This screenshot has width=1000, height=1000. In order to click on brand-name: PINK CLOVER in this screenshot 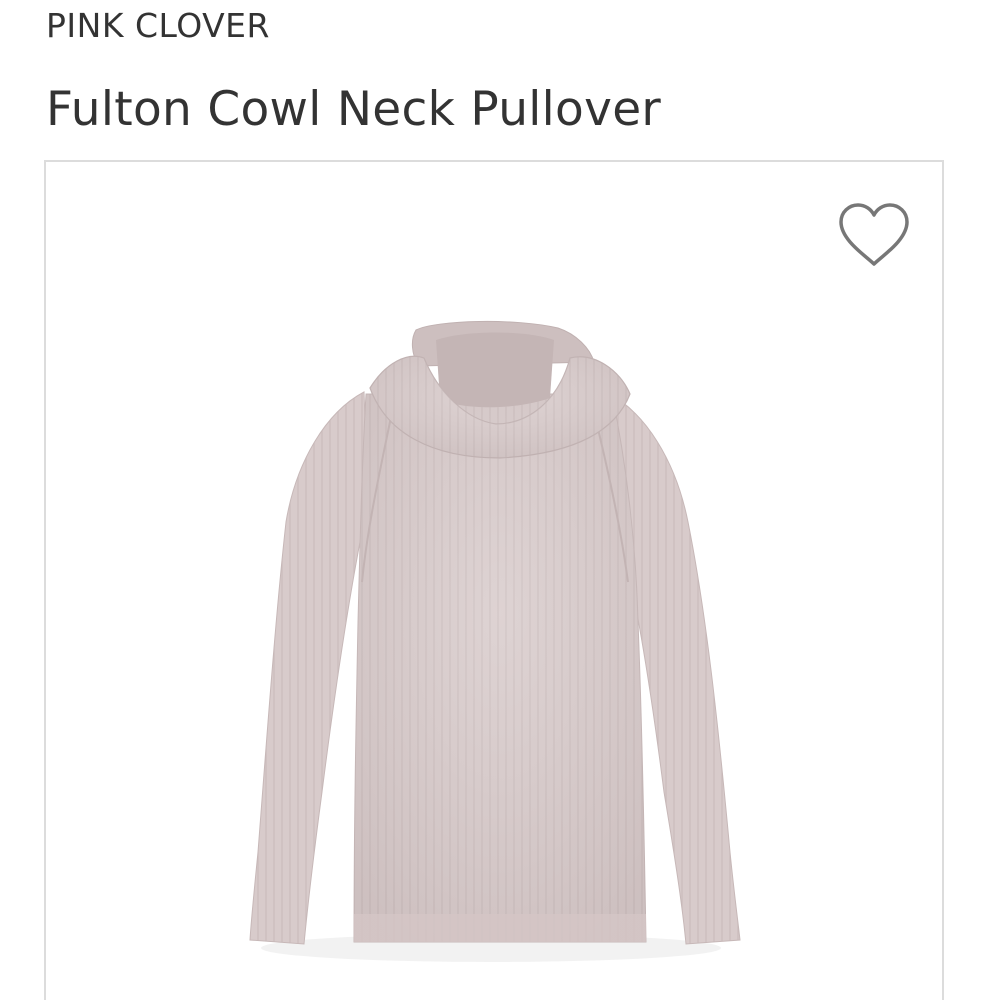, I will do `click(158, 25)`.